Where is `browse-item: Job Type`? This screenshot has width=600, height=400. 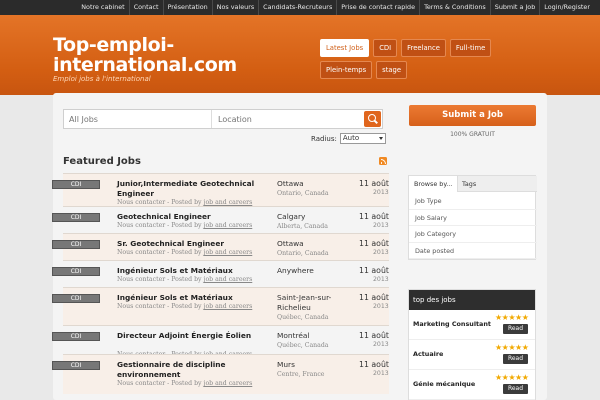 browse-item: Job Type is located at coordinates (473, 201).